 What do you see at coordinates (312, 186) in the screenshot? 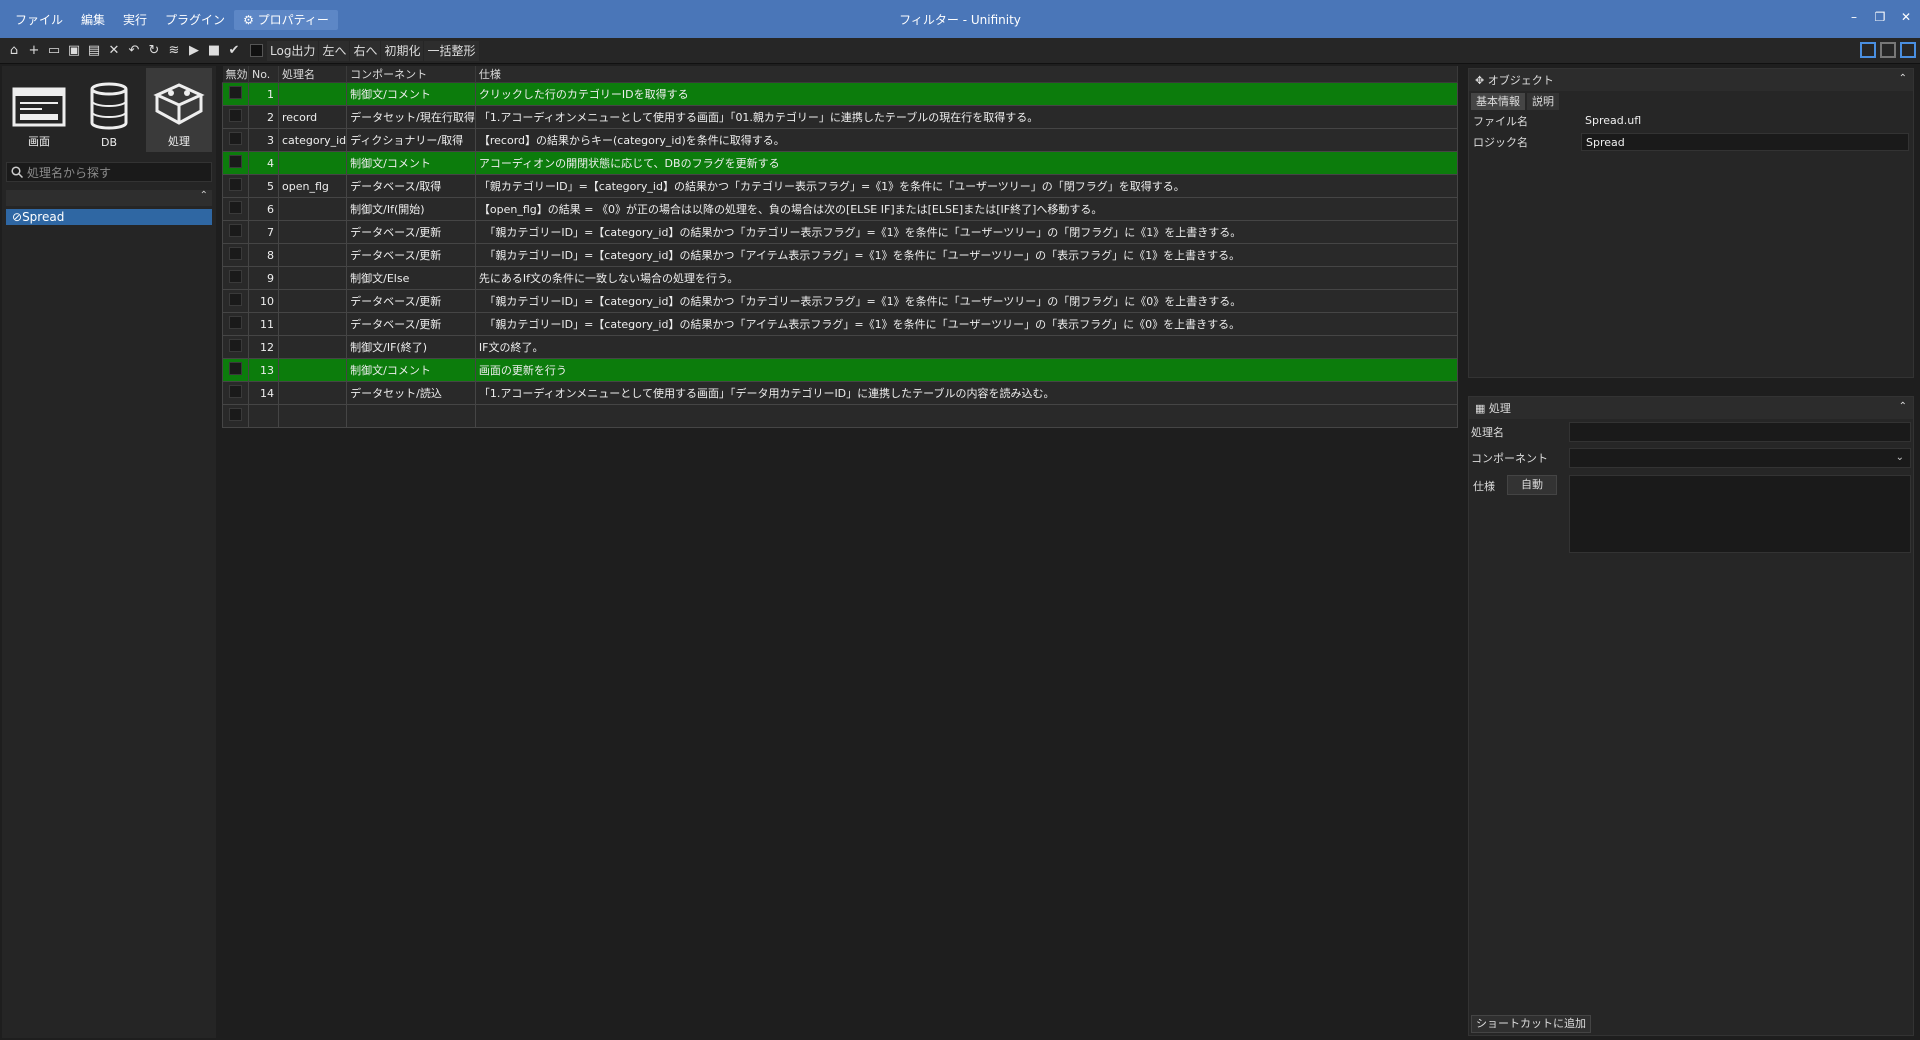
I see `process-name-cell: open_flg` at bounding box center [312, 186].